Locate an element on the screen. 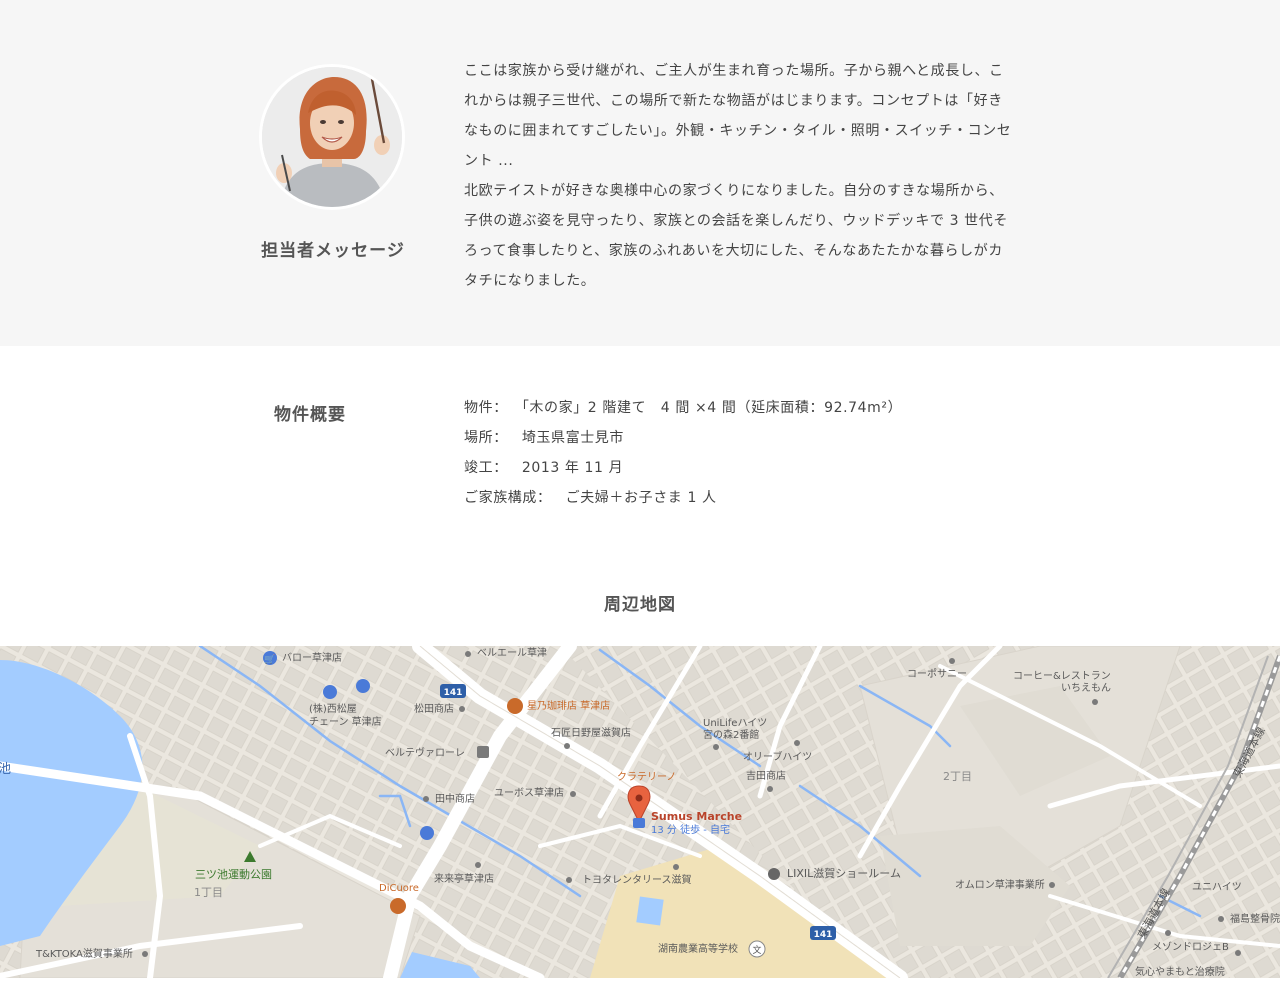 This screenshot has width=1280, height=981. svg-text: 文 is located at coordinates (756, 950).